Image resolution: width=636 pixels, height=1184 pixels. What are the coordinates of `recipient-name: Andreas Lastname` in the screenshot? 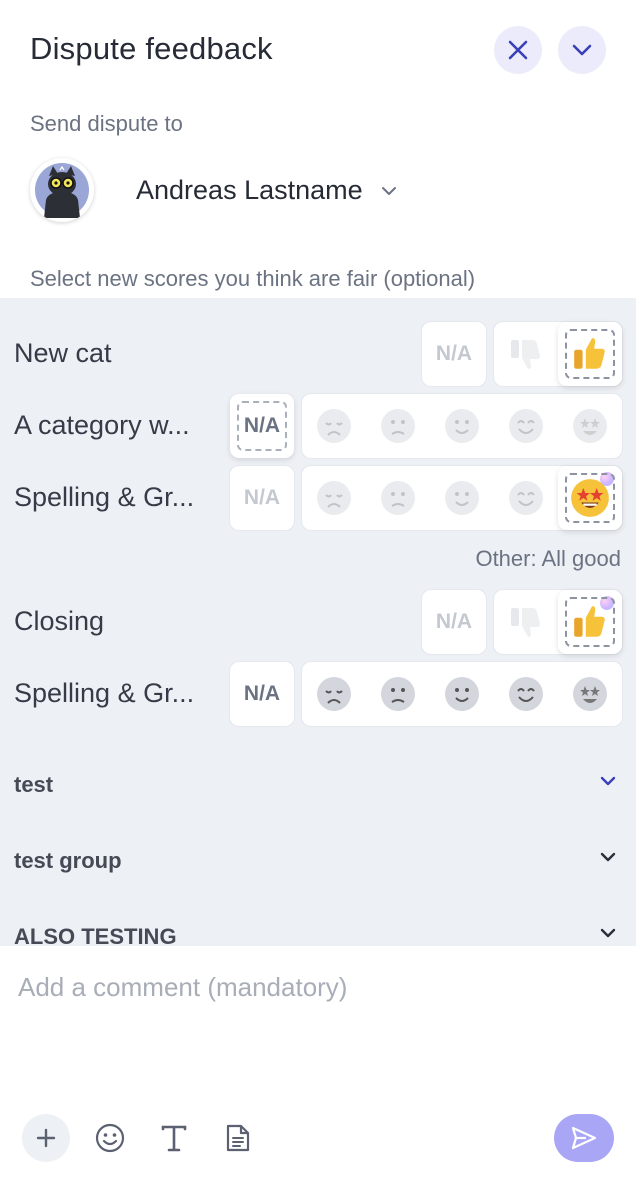 It's located at (249, 190).